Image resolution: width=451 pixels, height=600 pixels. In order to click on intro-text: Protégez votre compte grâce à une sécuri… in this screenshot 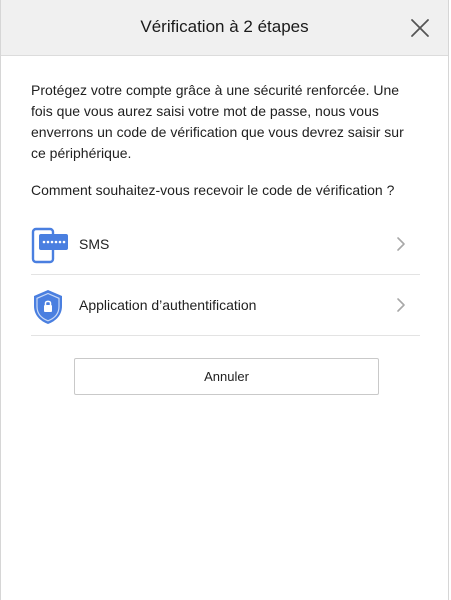, I will do `click(217, 121)`.